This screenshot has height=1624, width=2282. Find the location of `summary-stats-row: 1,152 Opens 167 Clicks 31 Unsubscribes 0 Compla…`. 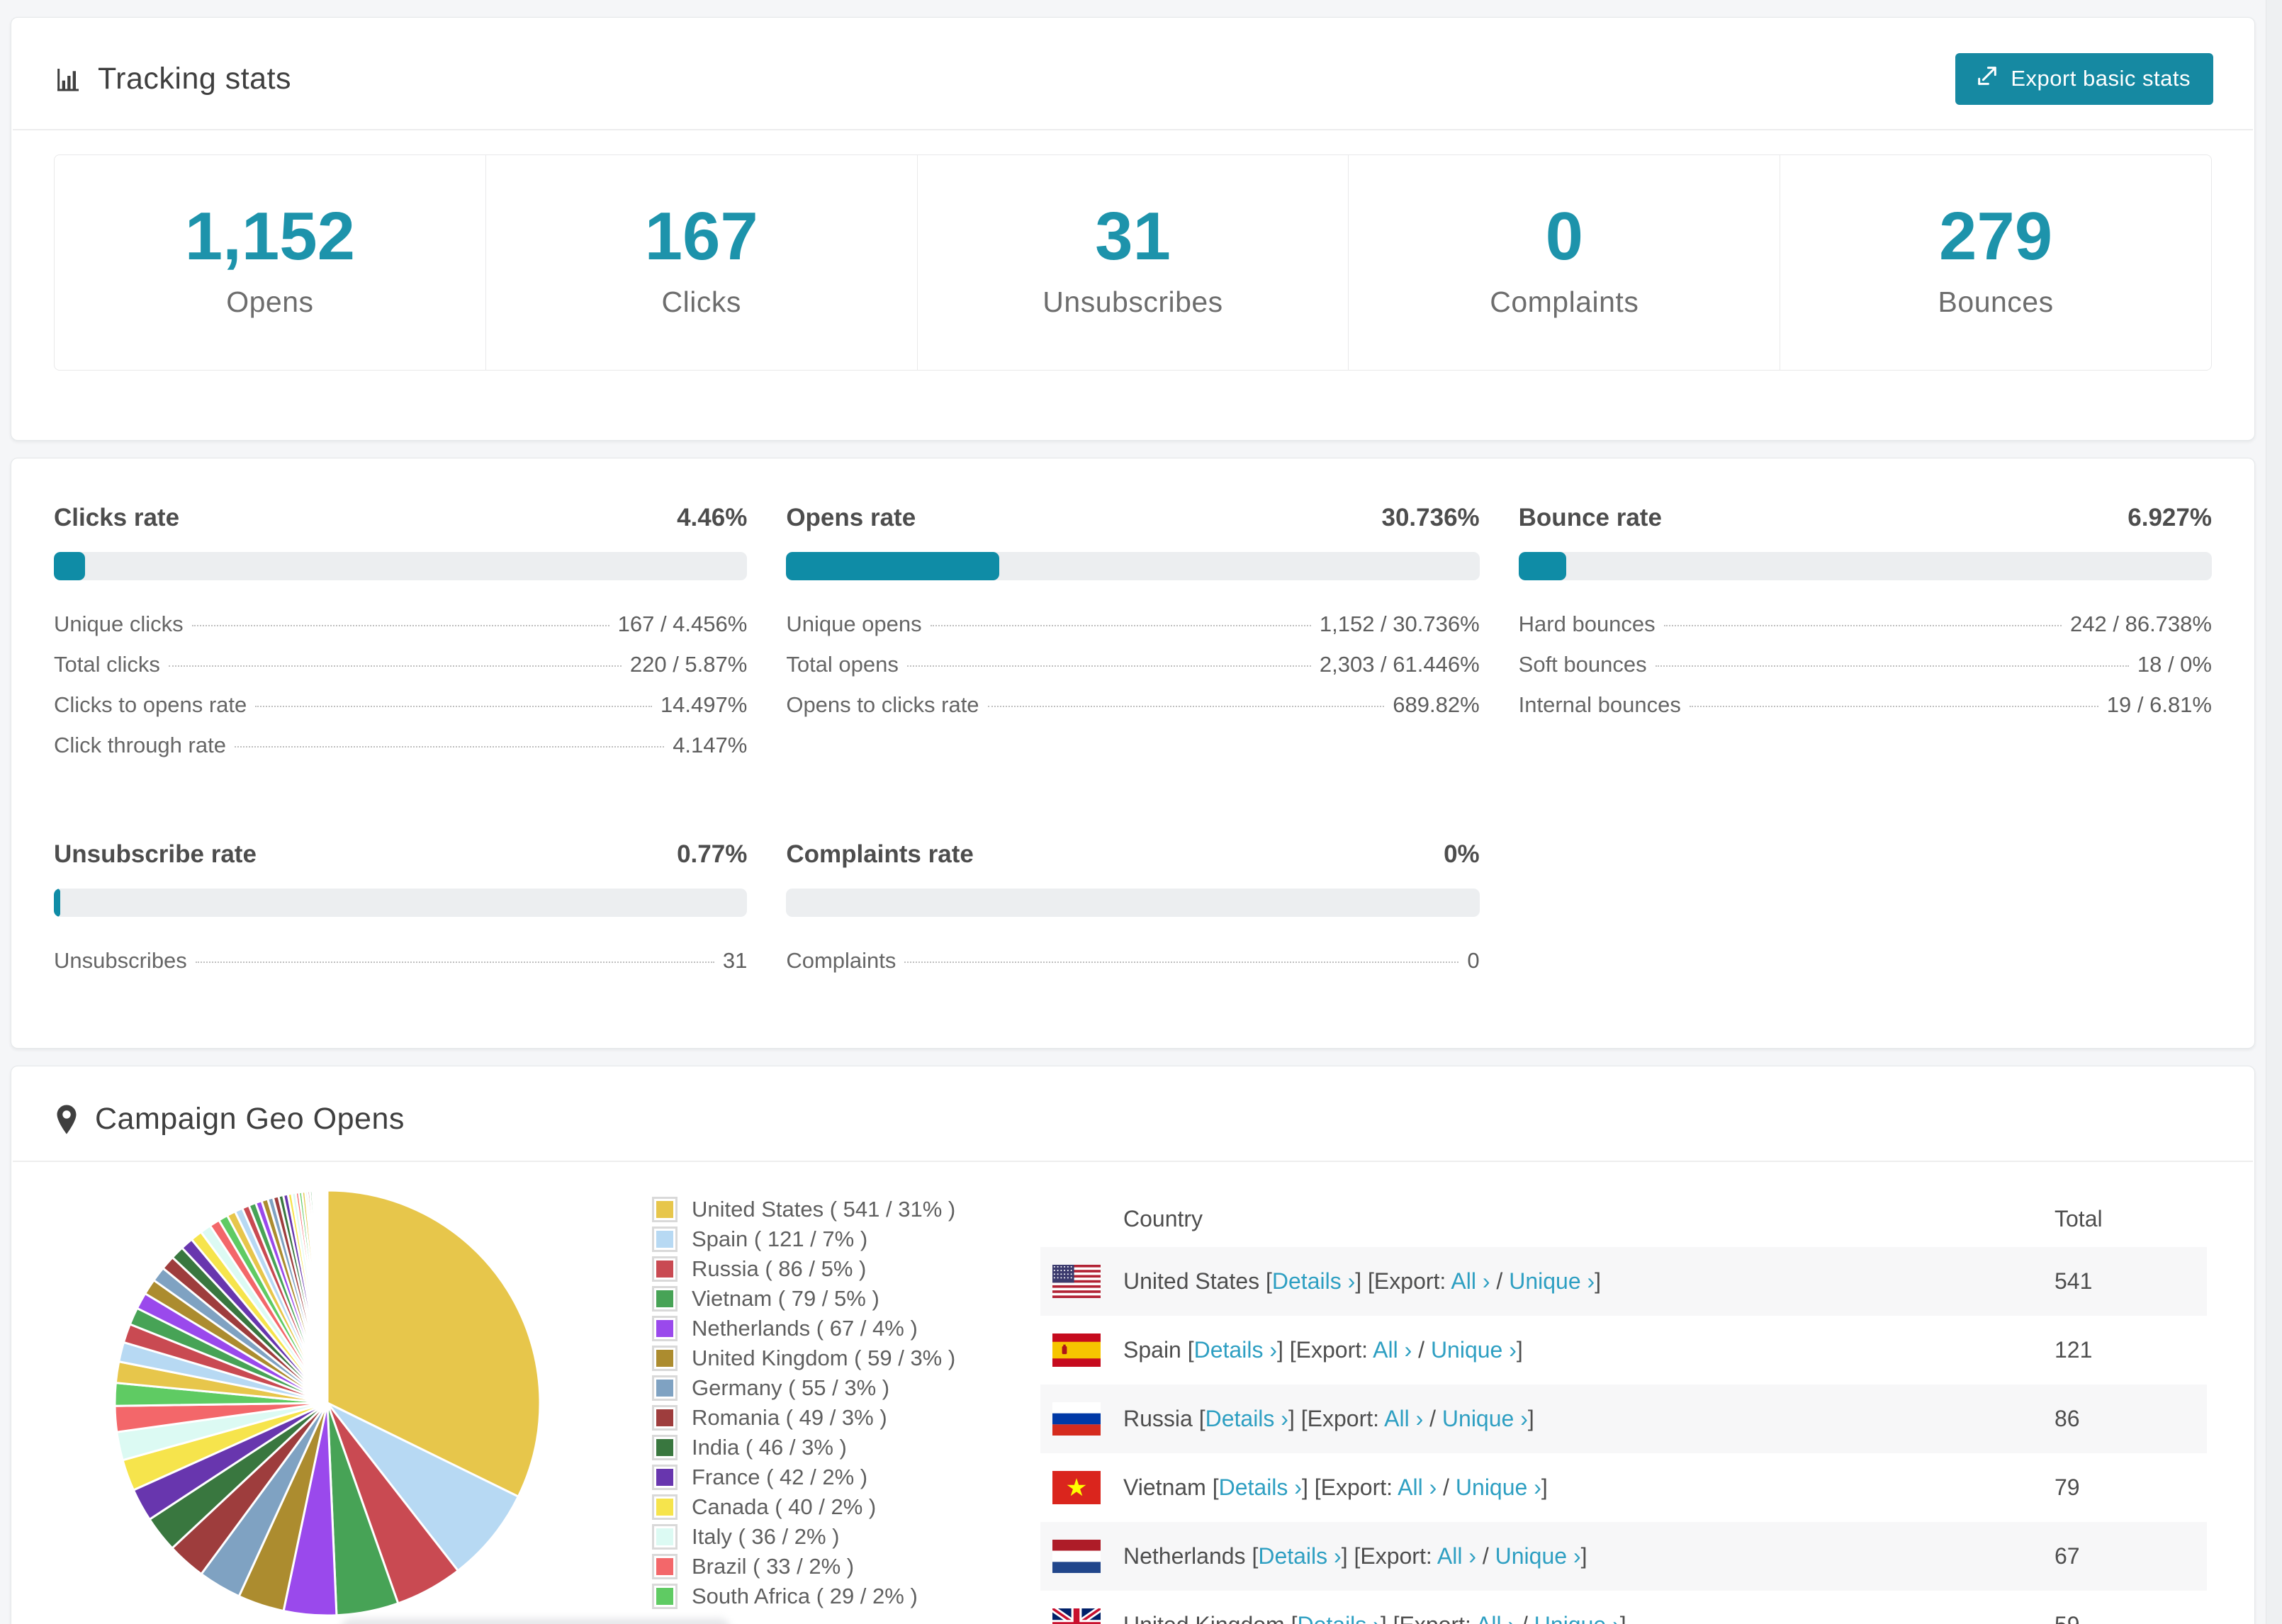

summary-stats-row: 1,152 Opens 167 Clicks 31 Unsubscribes 0 Compla… is located at coordinates (1133, 263).